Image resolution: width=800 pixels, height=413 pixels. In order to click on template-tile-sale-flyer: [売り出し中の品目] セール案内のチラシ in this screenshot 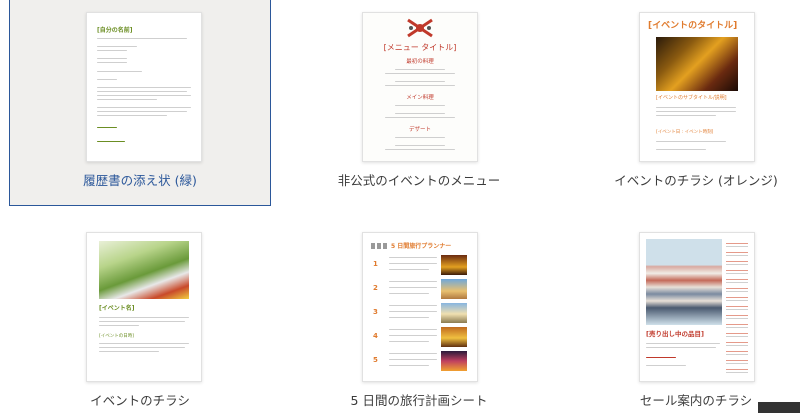, I will do `click(683, 313)`.